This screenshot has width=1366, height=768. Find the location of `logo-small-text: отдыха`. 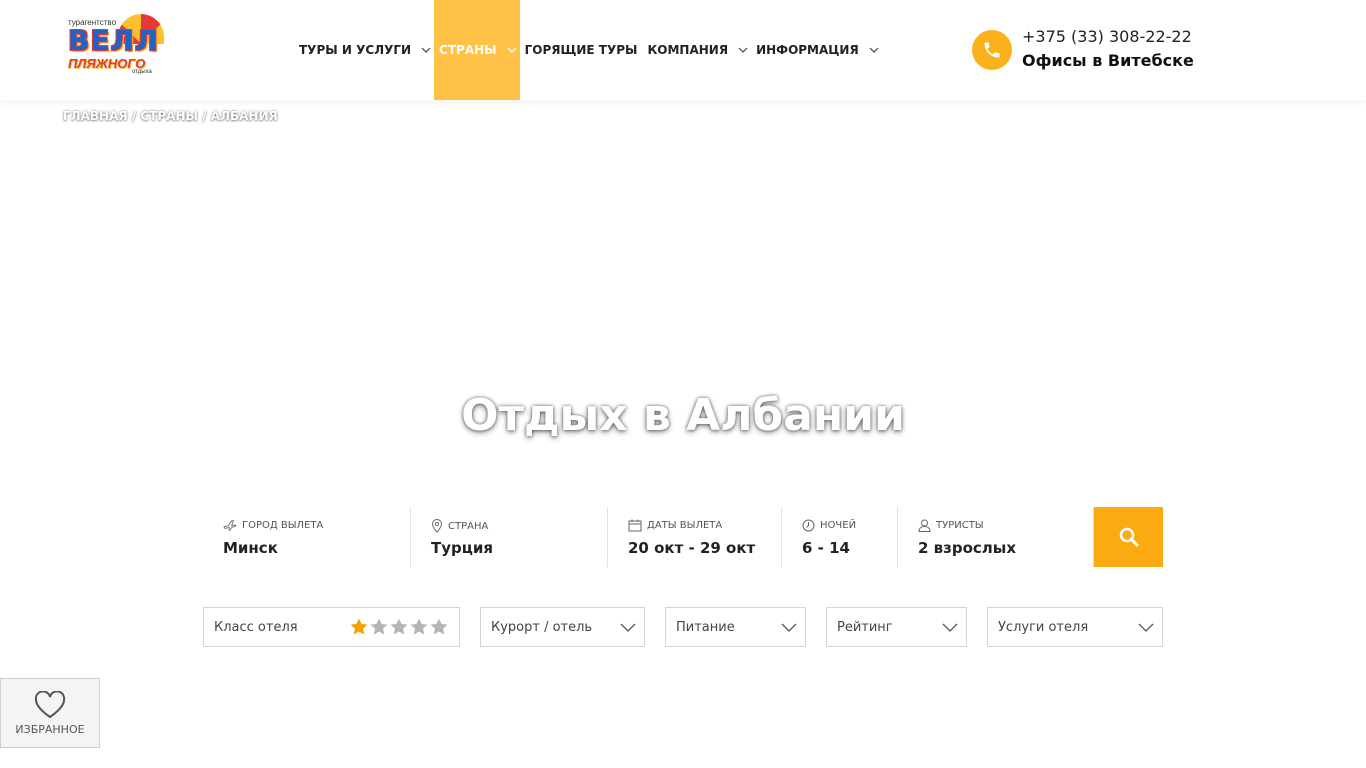

logo-small-text: отдыха is located at coordinates (142, 72).